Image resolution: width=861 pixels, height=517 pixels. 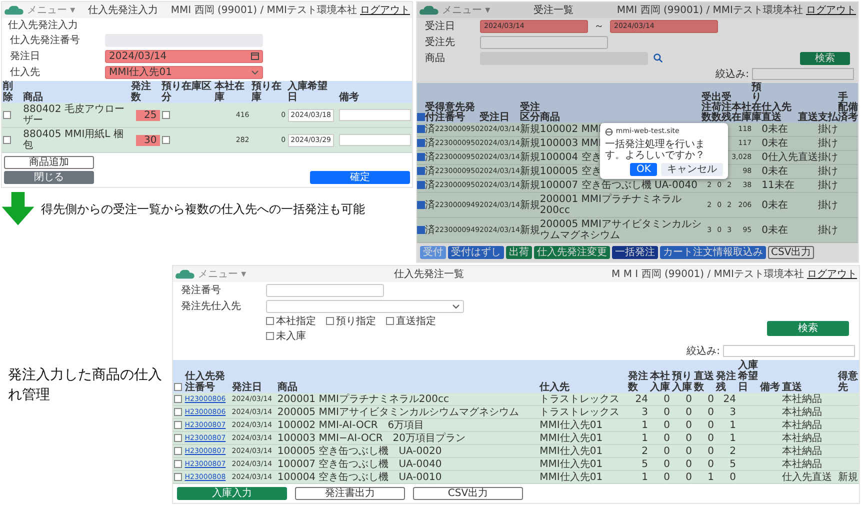 I want to click on action-button: 仕入先発注変更, so click(x=572, y=252).